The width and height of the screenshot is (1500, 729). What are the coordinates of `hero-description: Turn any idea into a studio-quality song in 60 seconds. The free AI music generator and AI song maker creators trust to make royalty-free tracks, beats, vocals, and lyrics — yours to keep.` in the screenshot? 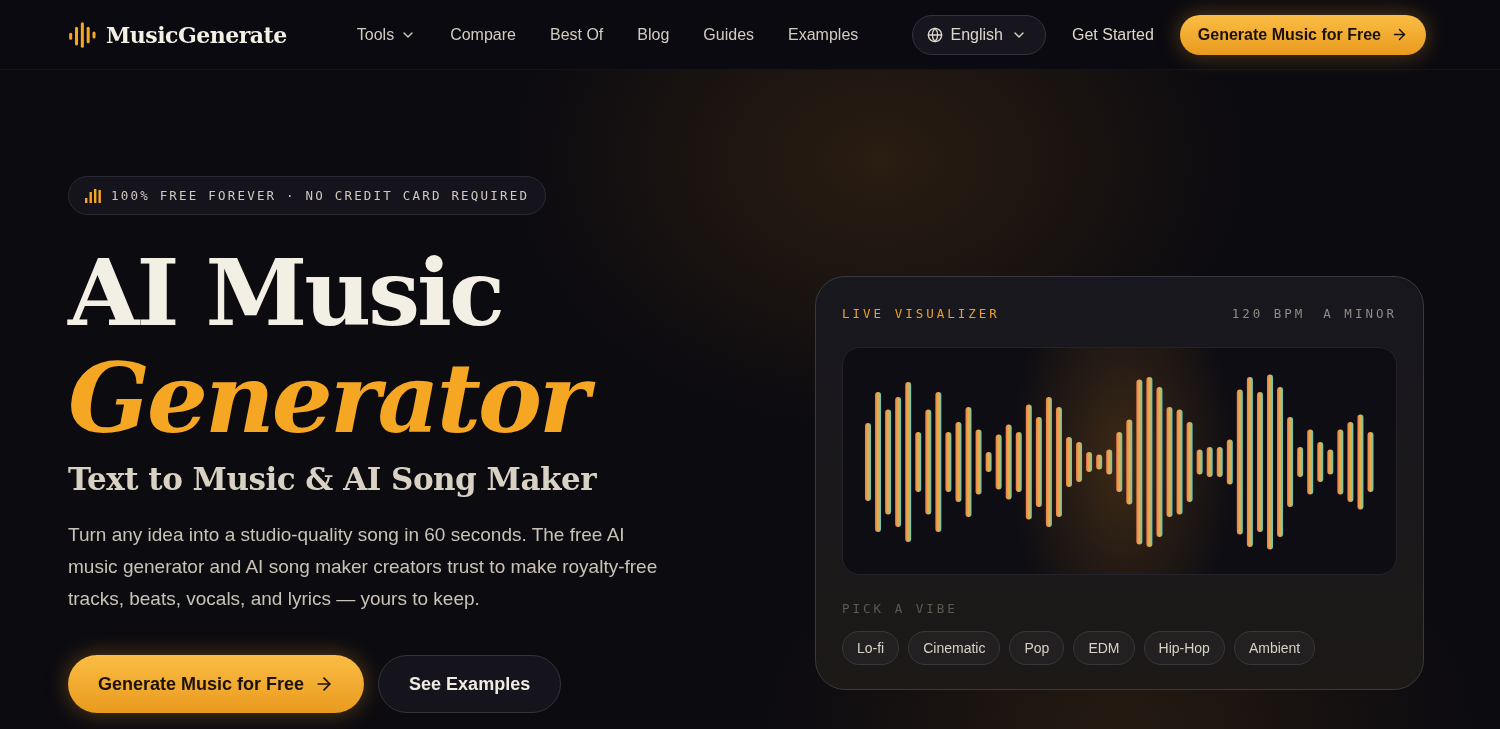 It's located at (363, 567).